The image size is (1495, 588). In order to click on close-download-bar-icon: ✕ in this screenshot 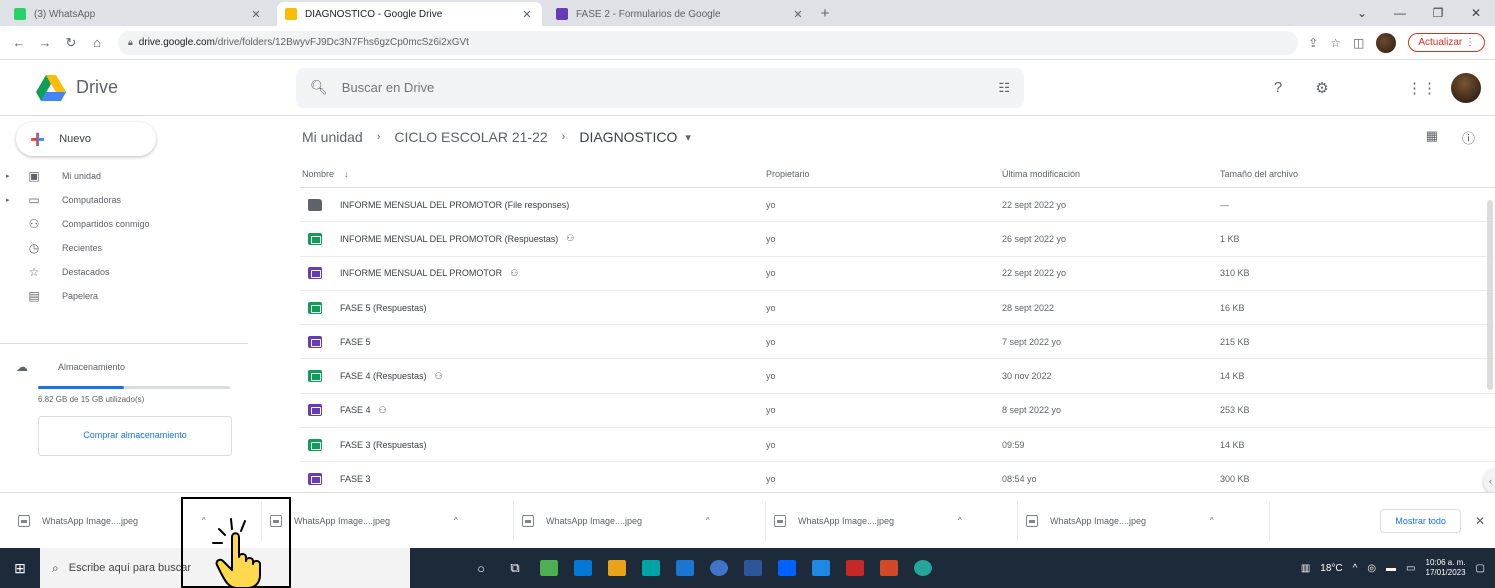, I will do `click(1480, 521)`.